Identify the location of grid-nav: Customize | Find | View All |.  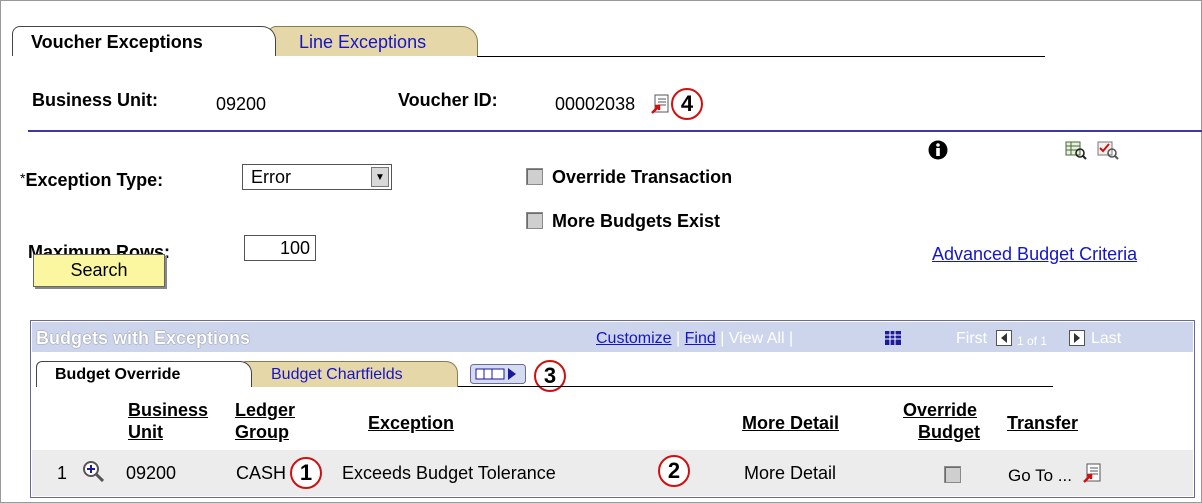
(694, 339).